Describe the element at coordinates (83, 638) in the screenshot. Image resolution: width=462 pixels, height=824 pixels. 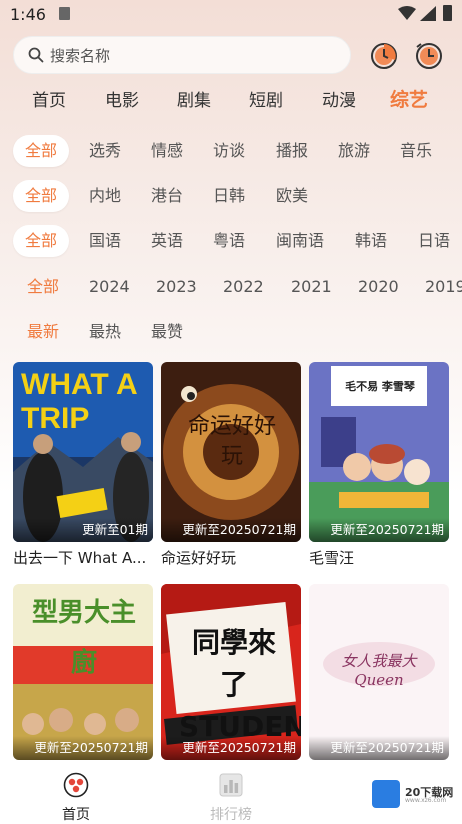
I see `poster-title: 型男大主廚` at that location.